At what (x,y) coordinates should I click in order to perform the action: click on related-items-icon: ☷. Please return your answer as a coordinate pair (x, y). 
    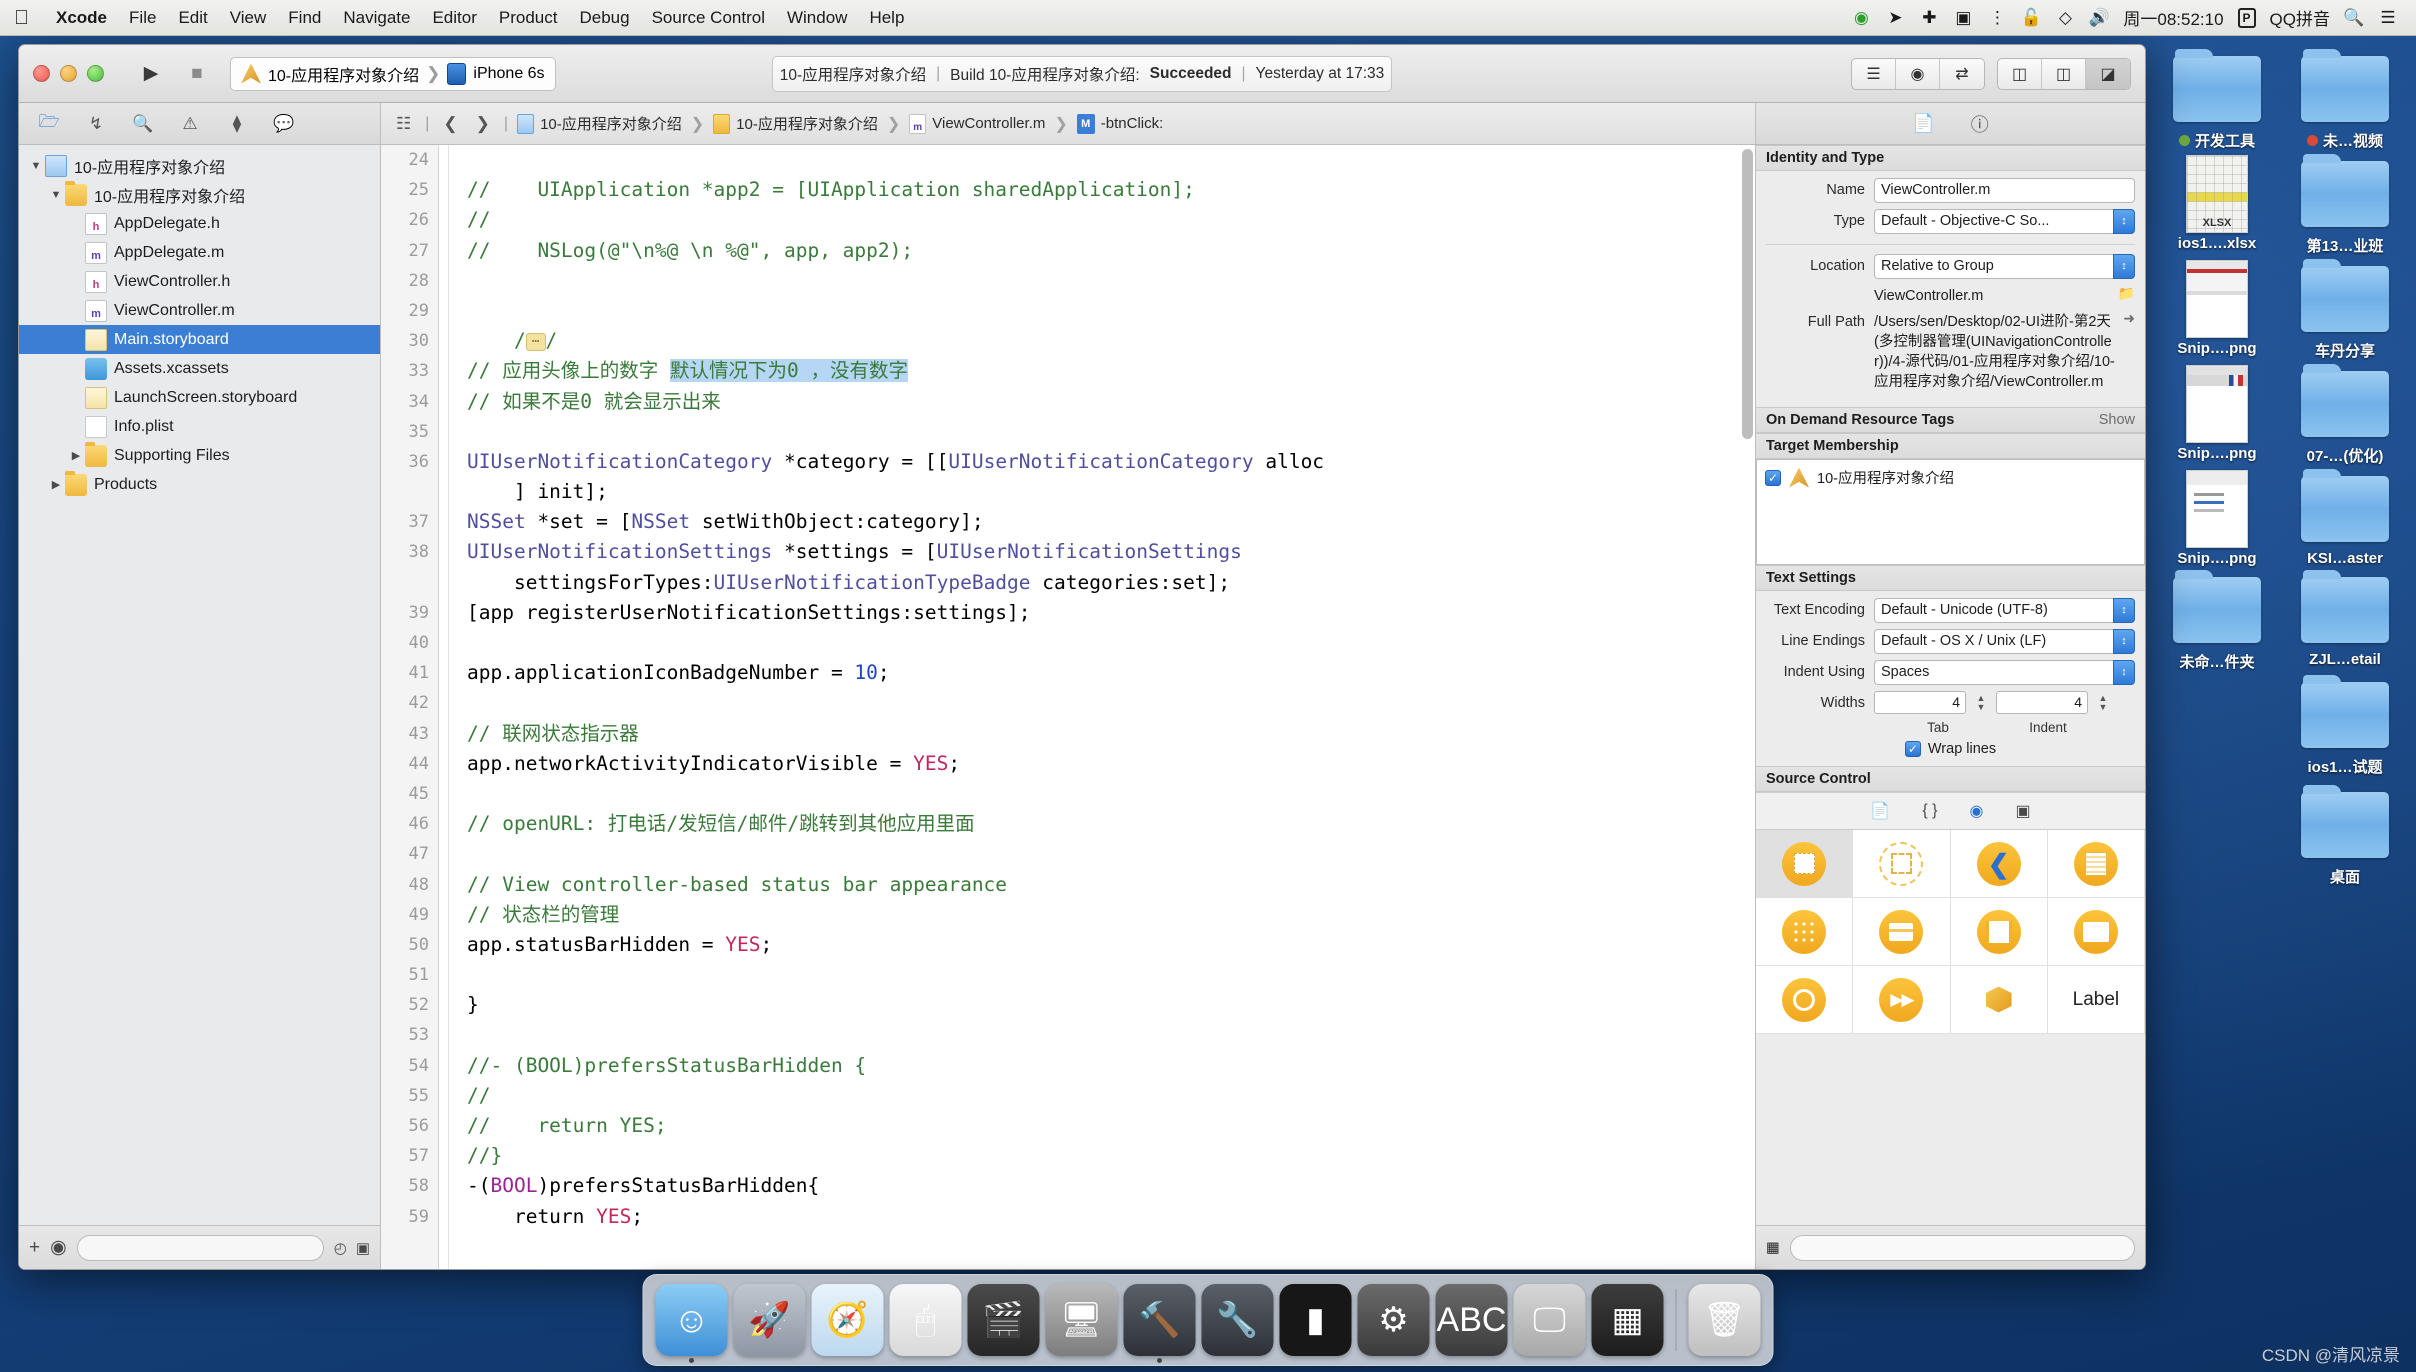
    Looking at the image, I should click on (403, 124).